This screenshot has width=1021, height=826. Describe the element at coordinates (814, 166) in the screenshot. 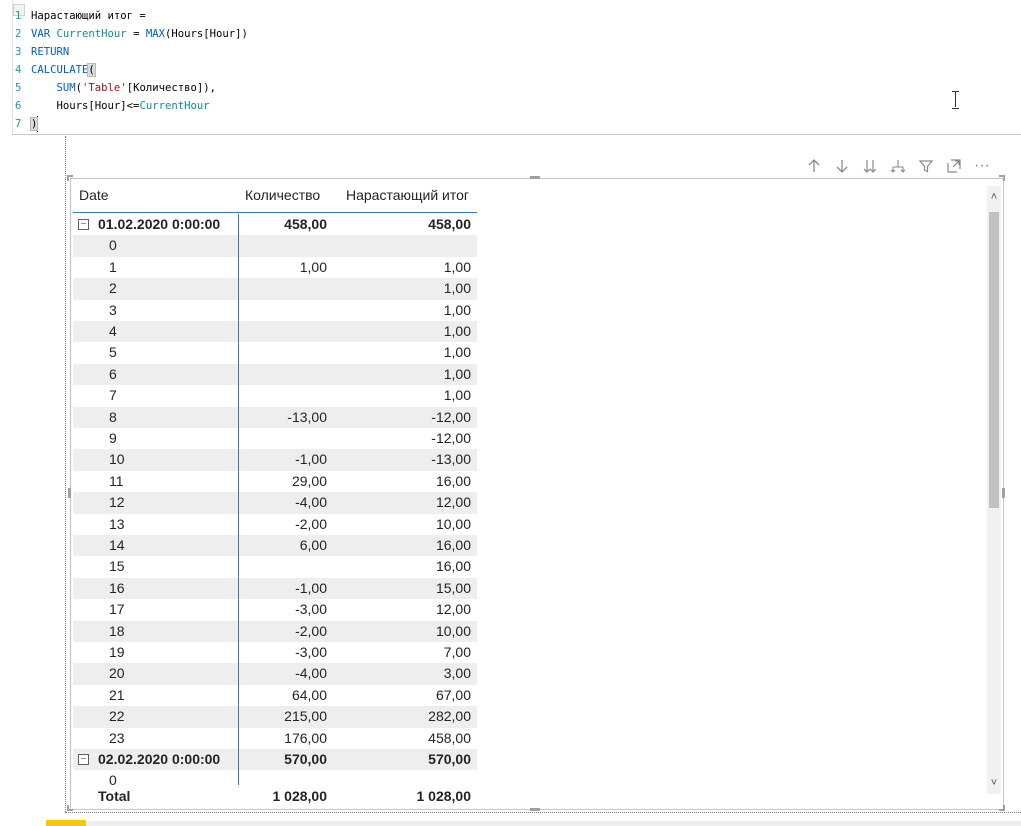

I see `arrow-up-icon` at that location.